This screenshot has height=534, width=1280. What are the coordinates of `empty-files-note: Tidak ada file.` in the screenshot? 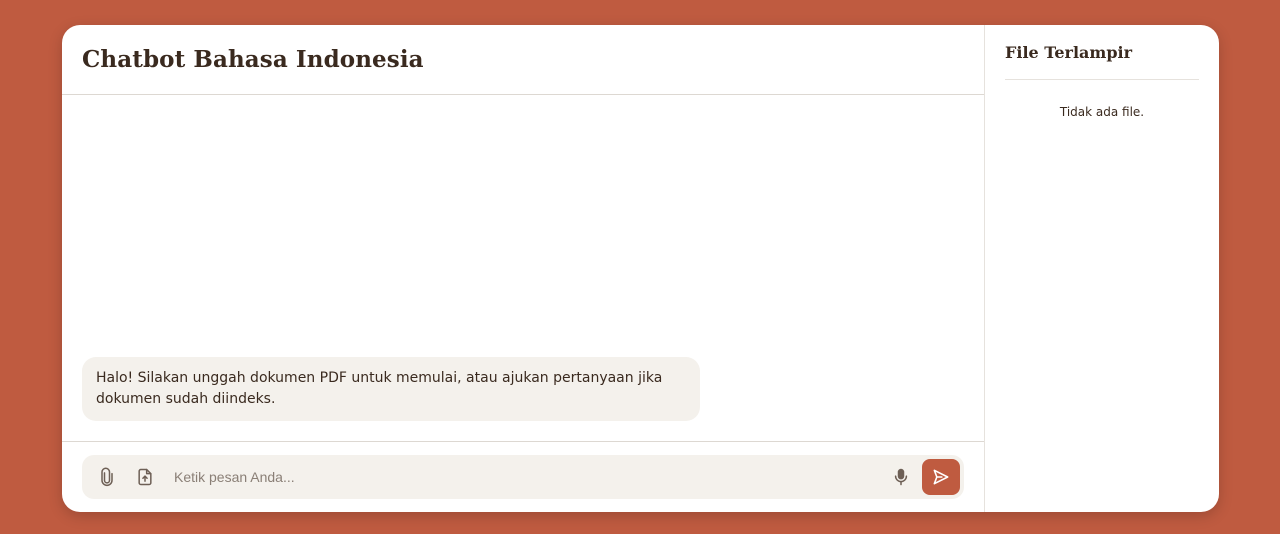 It's located at (1102, 112).